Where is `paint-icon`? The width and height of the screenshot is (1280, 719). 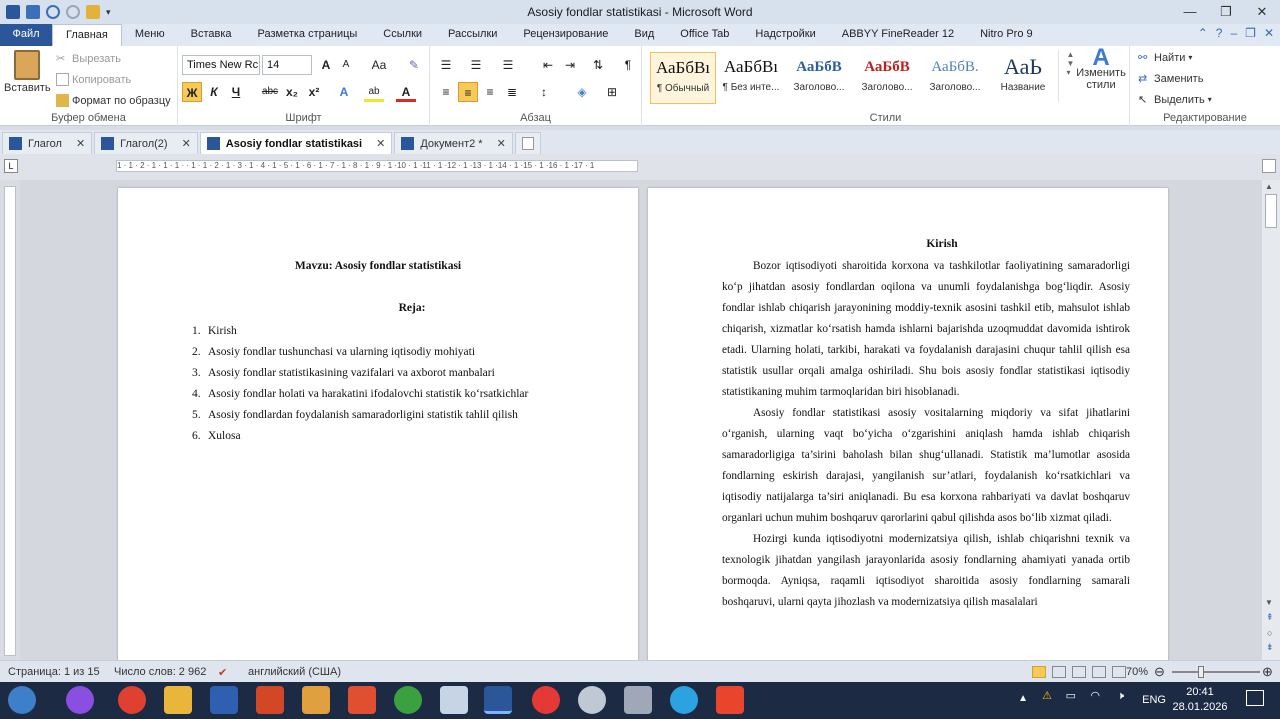 paint-icon is located at coordinates (362, 700).